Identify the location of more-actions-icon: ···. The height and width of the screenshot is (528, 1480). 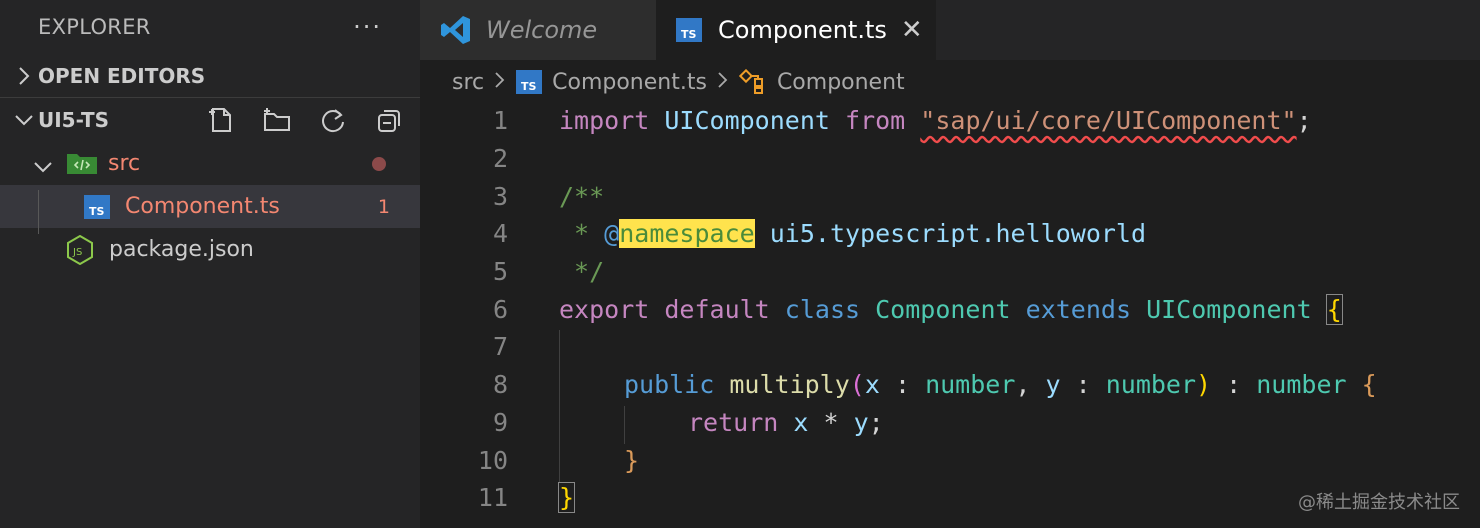
(367, 27).